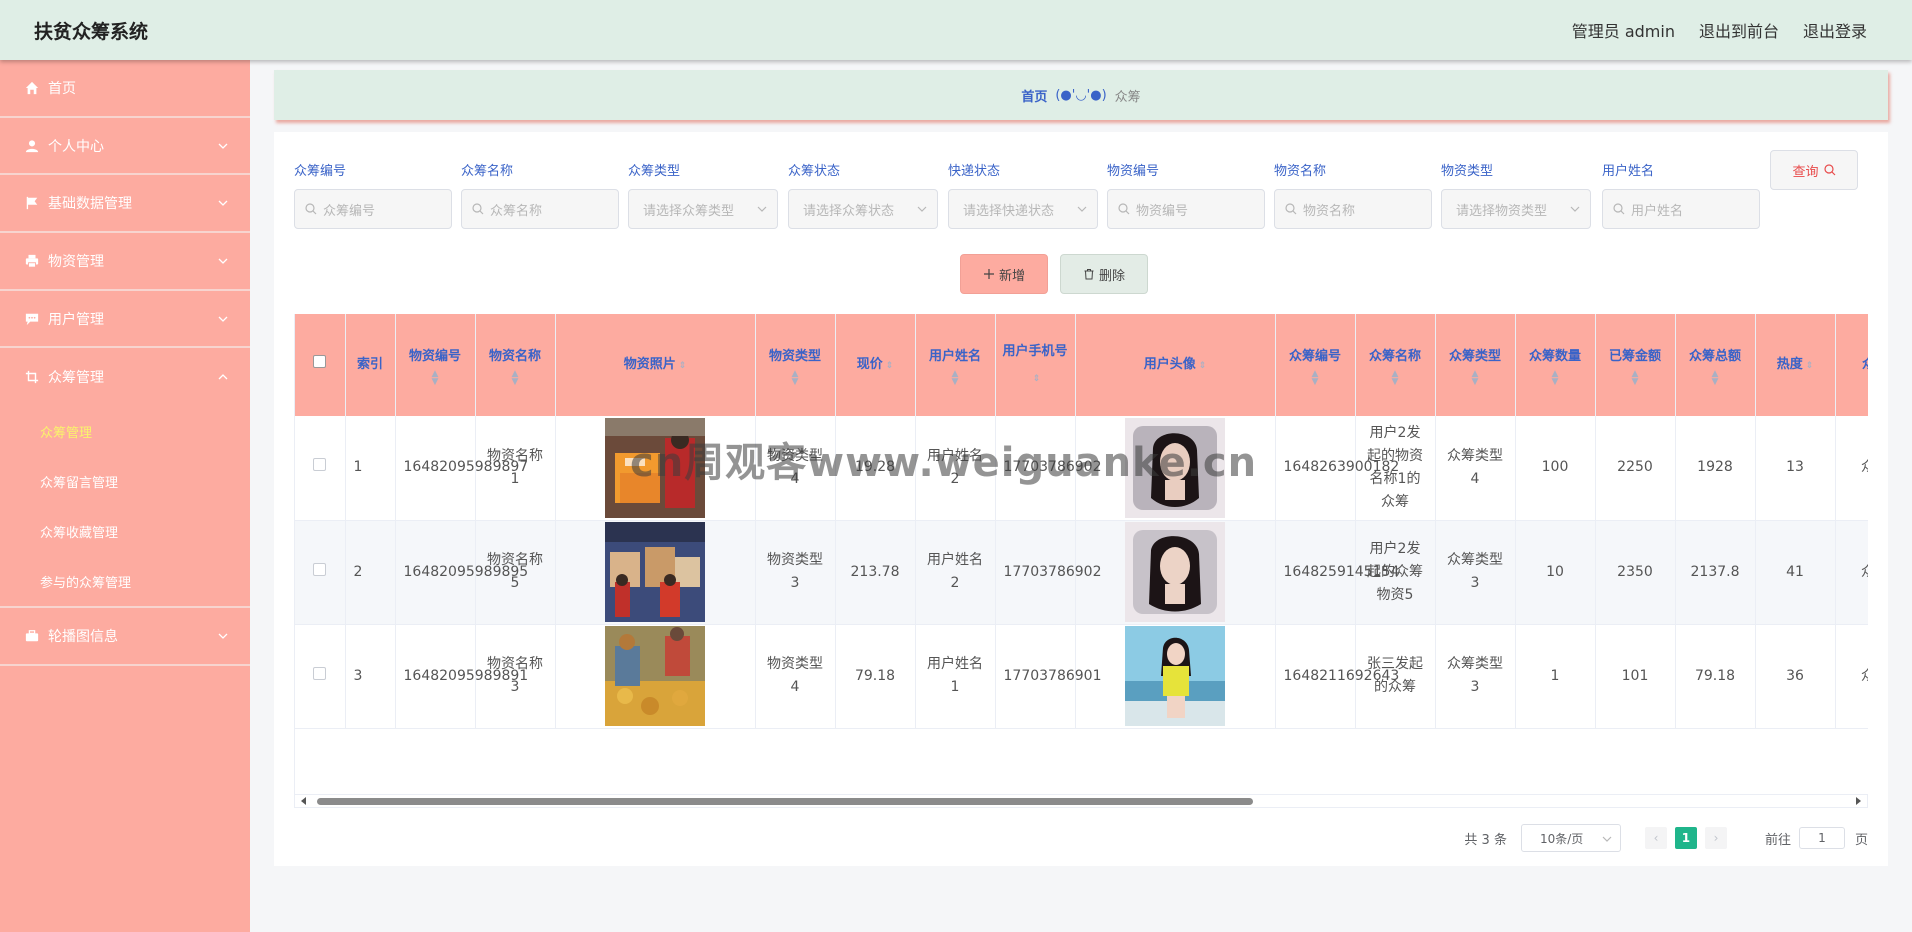 This screenshot has height=932, width=1912. Describe the element at coordinates (1628, 171) in the screenshot. I see `field-label: 用户姓名` at that location.